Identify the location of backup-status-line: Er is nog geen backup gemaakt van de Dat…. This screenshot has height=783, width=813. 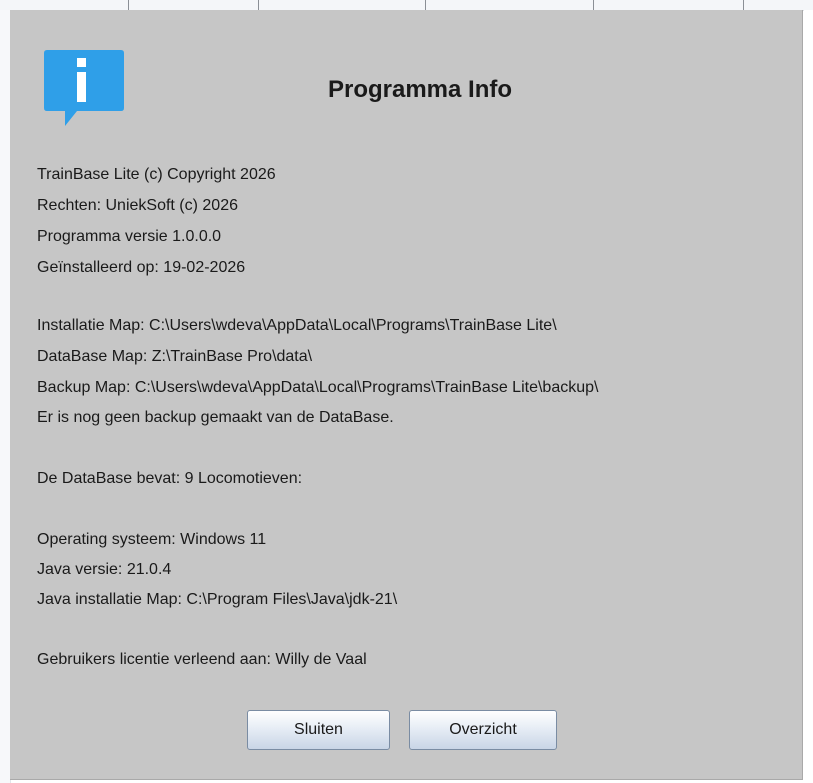
(215, 417).